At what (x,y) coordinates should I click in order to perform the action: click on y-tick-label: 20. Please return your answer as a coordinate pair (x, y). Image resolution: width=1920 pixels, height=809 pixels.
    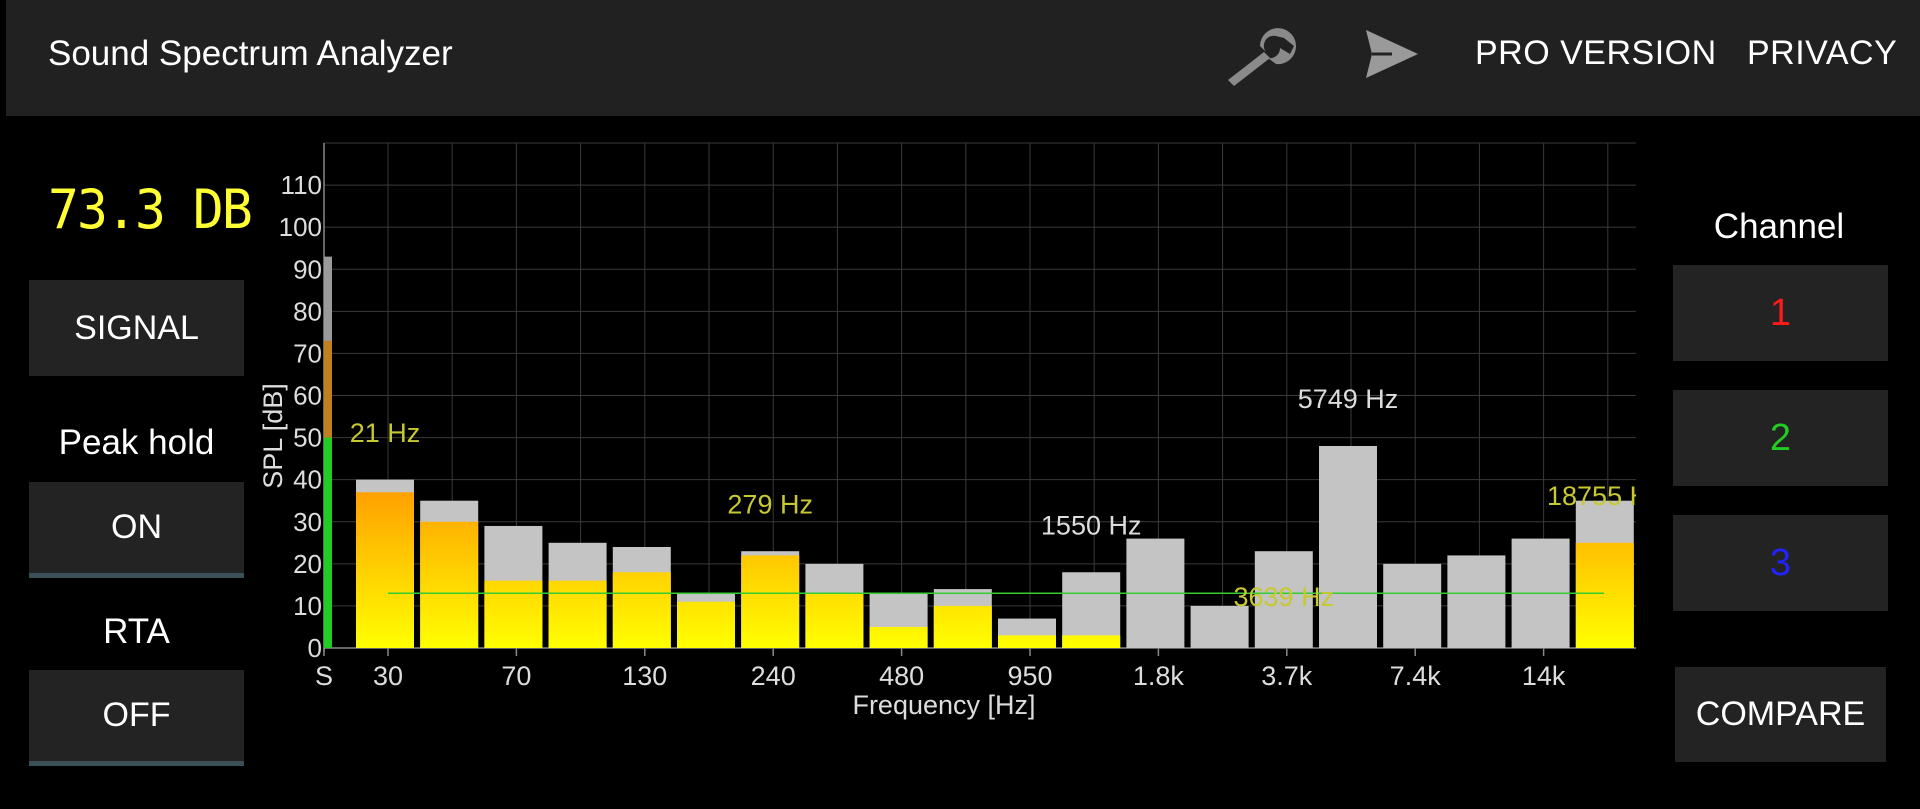
    Looking at the image, I should click on (307, 564).